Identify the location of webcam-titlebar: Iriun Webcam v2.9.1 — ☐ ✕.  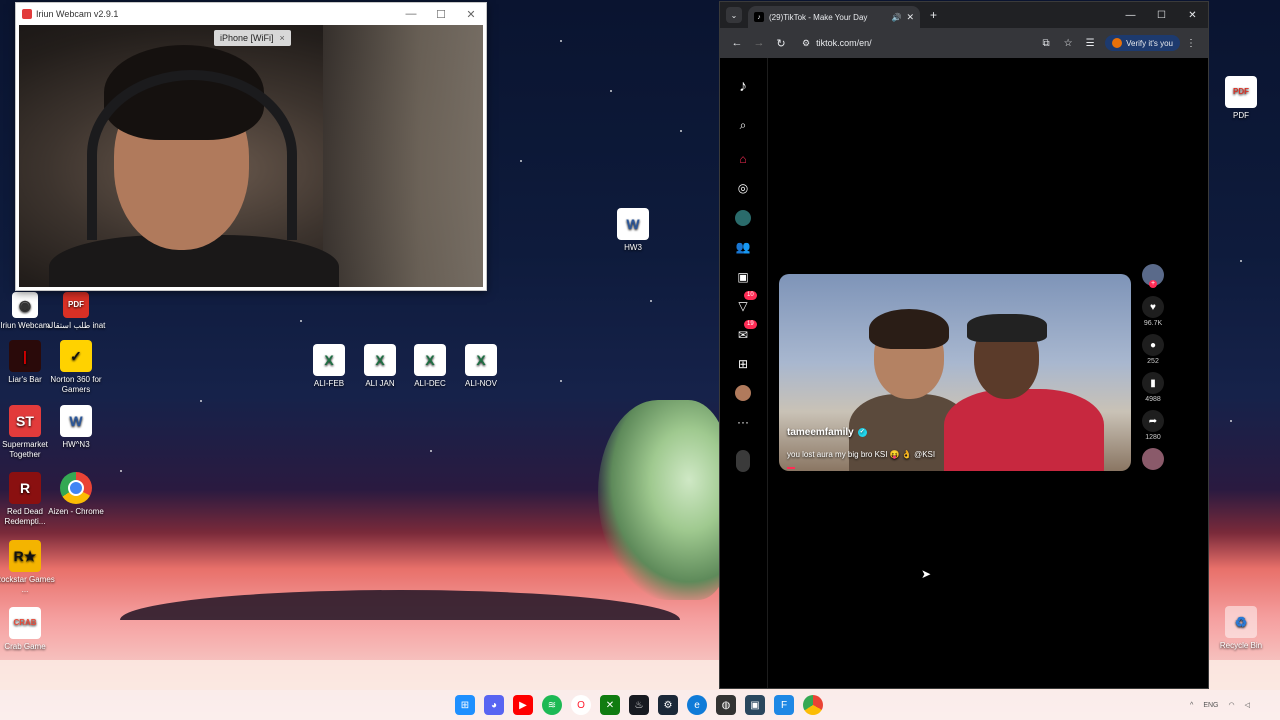
(251, 14).